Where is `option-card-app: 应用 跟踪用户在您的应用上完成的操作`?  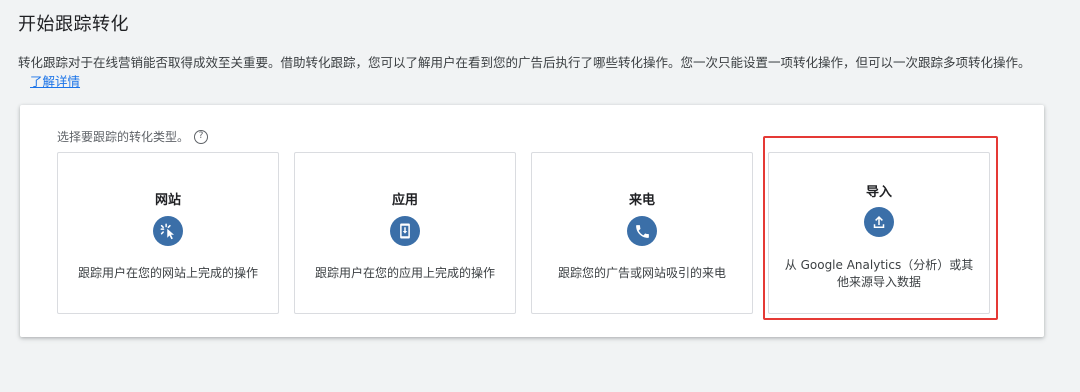 option-card-app: 应用 跟踪用户在您的应用上完成的操作 is located at coordinates (405, 233).